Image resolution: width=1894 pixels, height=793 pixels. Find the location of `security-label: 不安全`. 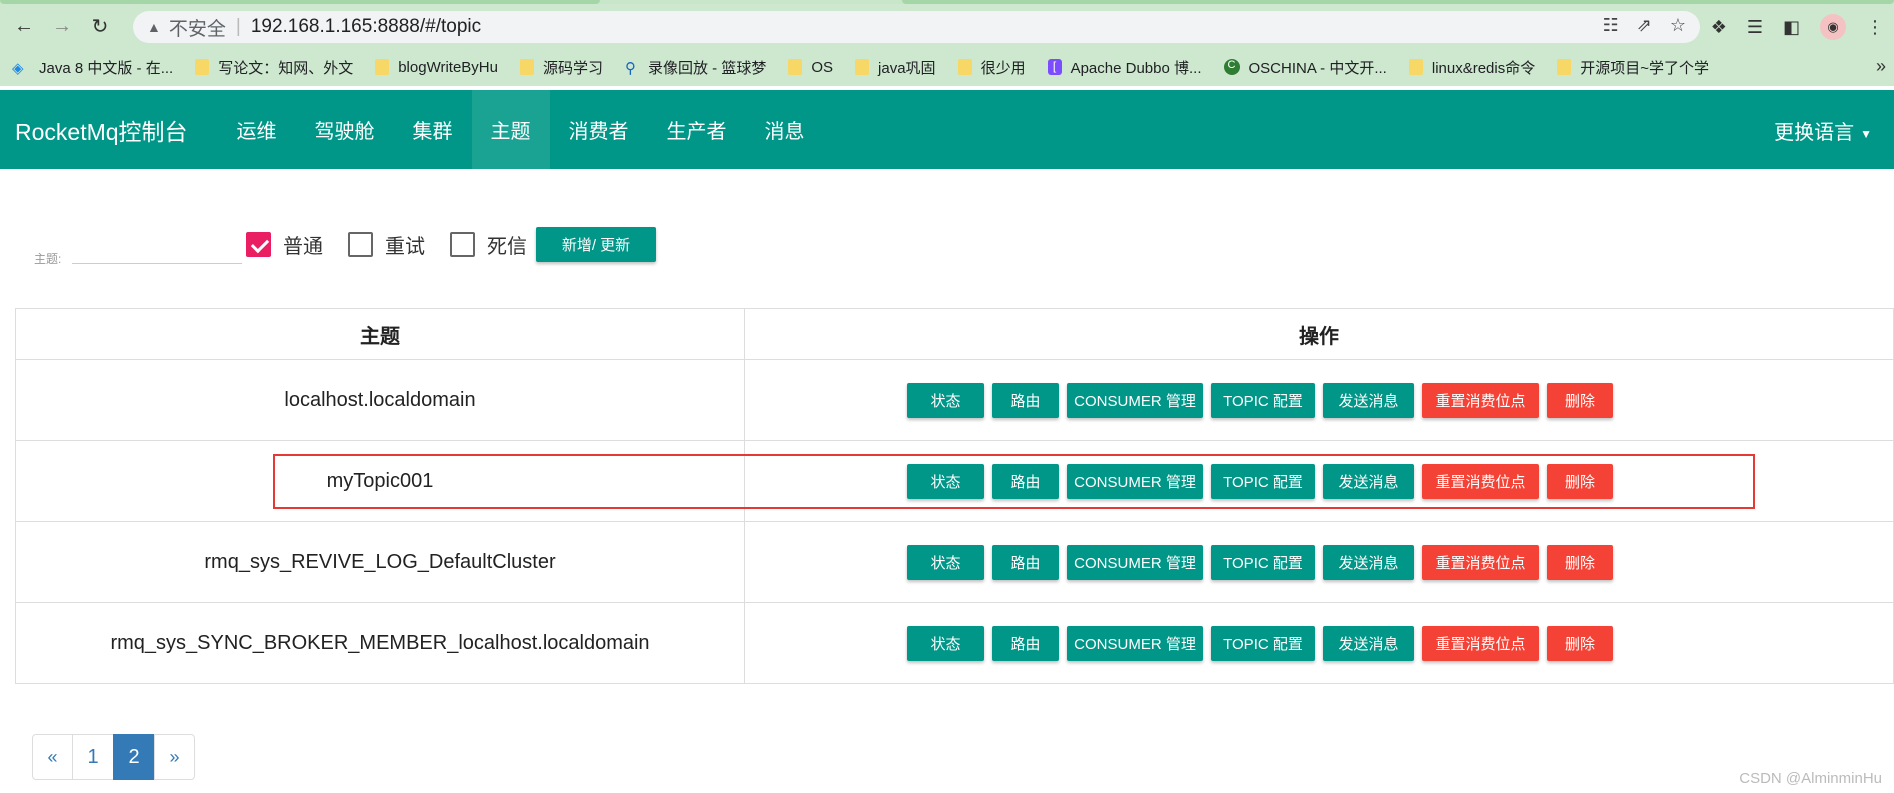

security-label: 不安全 is located at coordinates (197, 27).